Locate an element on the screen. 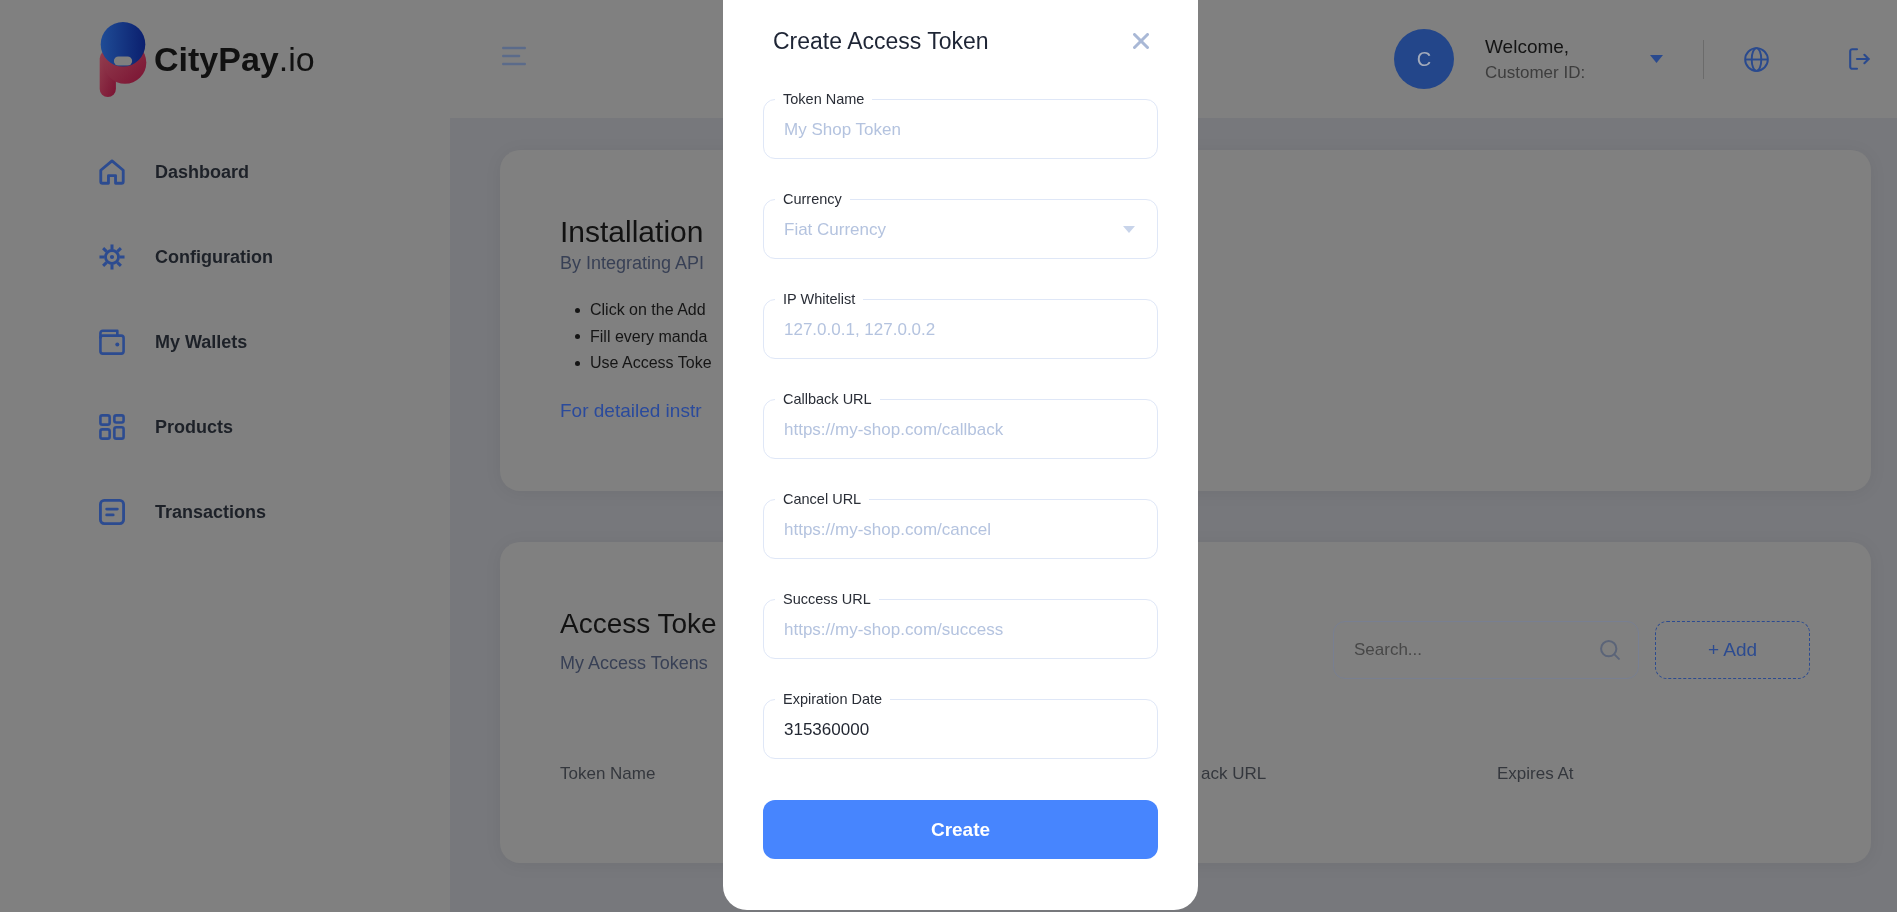 The width and height of the screenshot is (1897, 912). document-icon is located at coordinates (112, 512).